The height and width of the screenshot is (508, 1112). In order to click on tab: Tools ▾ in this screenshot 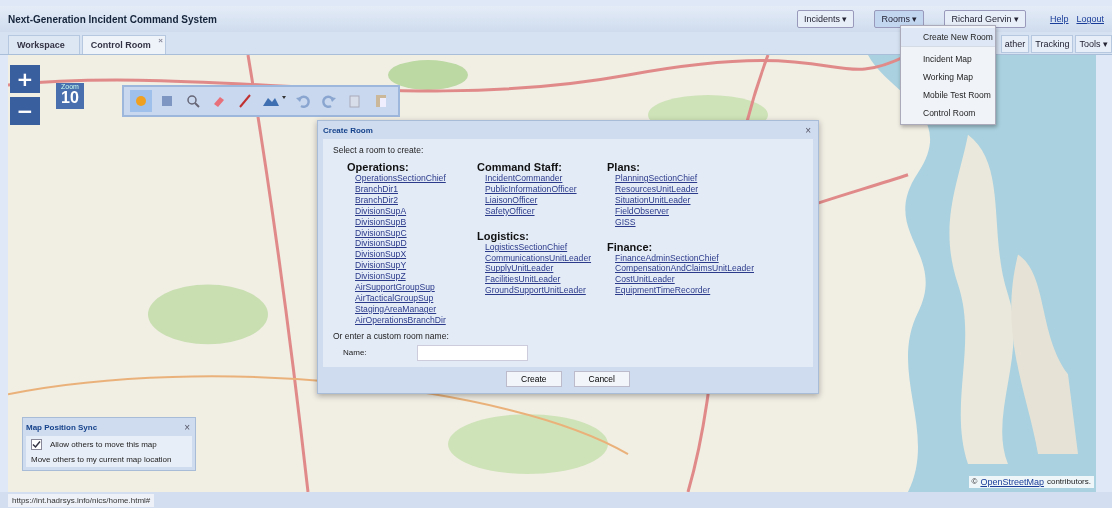, I will do `click(1093, 44)`.